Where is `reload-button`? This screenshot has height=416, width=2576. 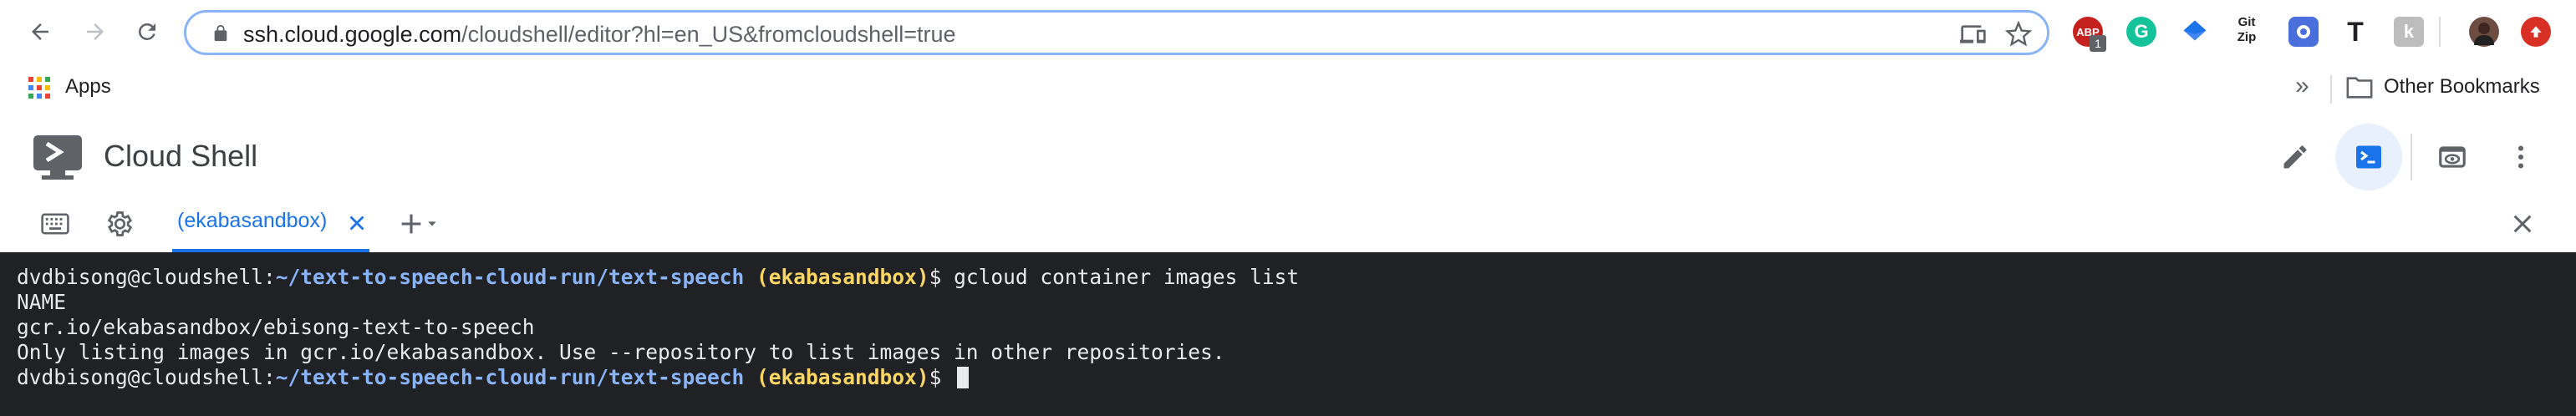
reload-button is located at coordinates (147, 31).